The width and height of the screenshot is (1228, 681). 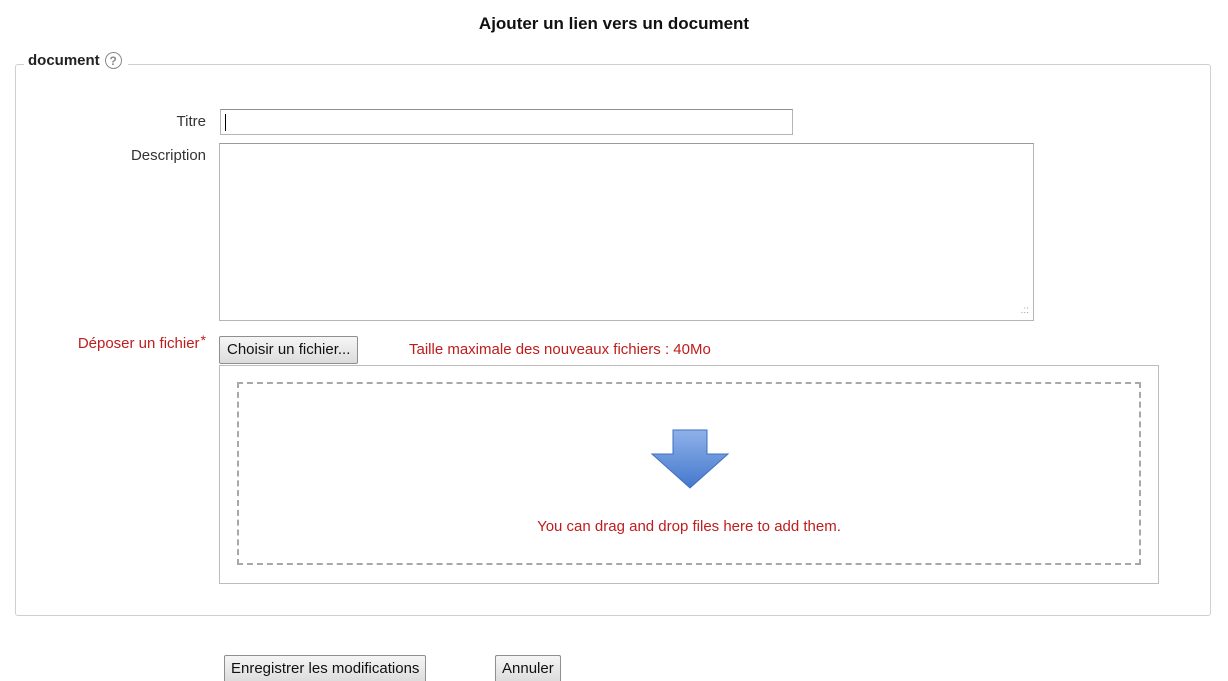 What do you see at coordinates (191, 121) in the screenshot?
I see `title-label: Titre` at bounding box center [191, 121].